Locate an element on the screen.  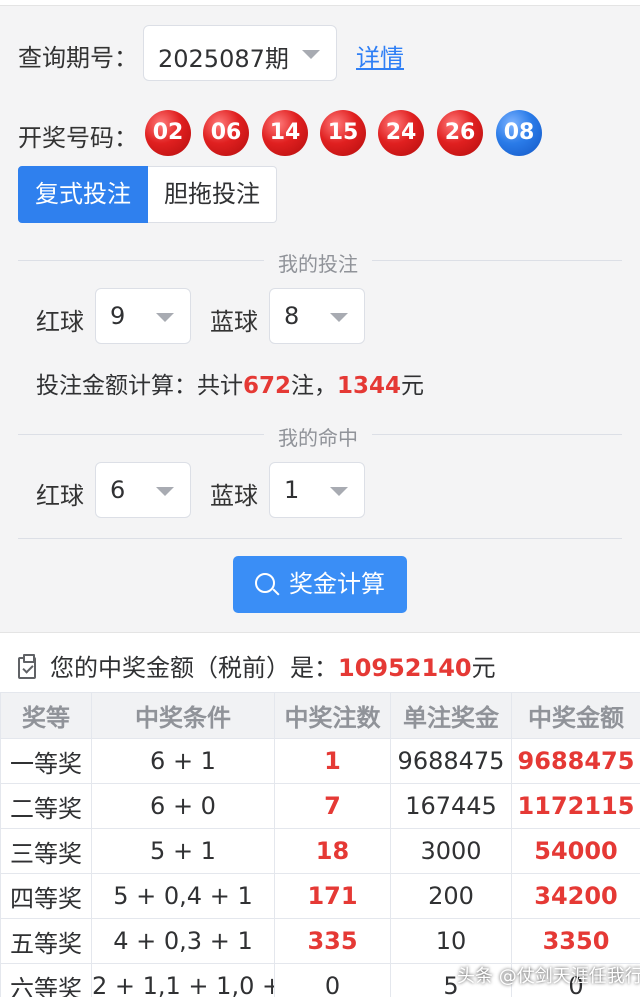
red-ball: 26 is located at coordinates (460, 133).